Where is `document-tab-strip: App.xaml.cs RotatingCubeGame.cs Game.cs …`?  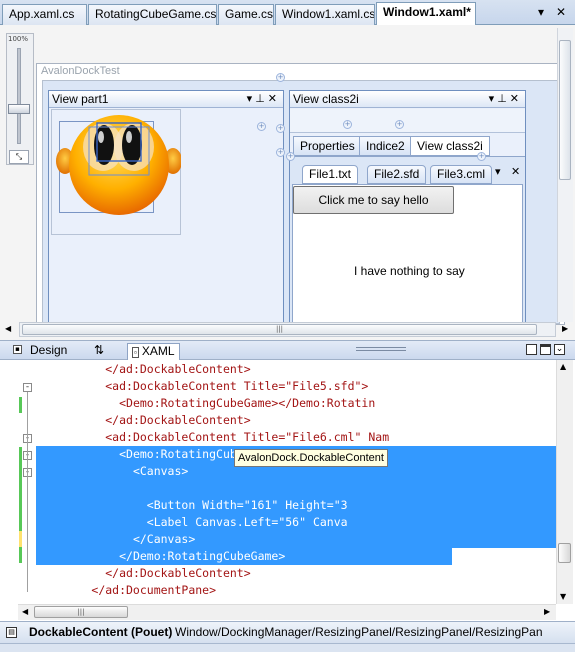 document-tab-strip: App.xaml.cs RotatingCubeGame.cs Game.cs … is located at coordinates (287, 13).